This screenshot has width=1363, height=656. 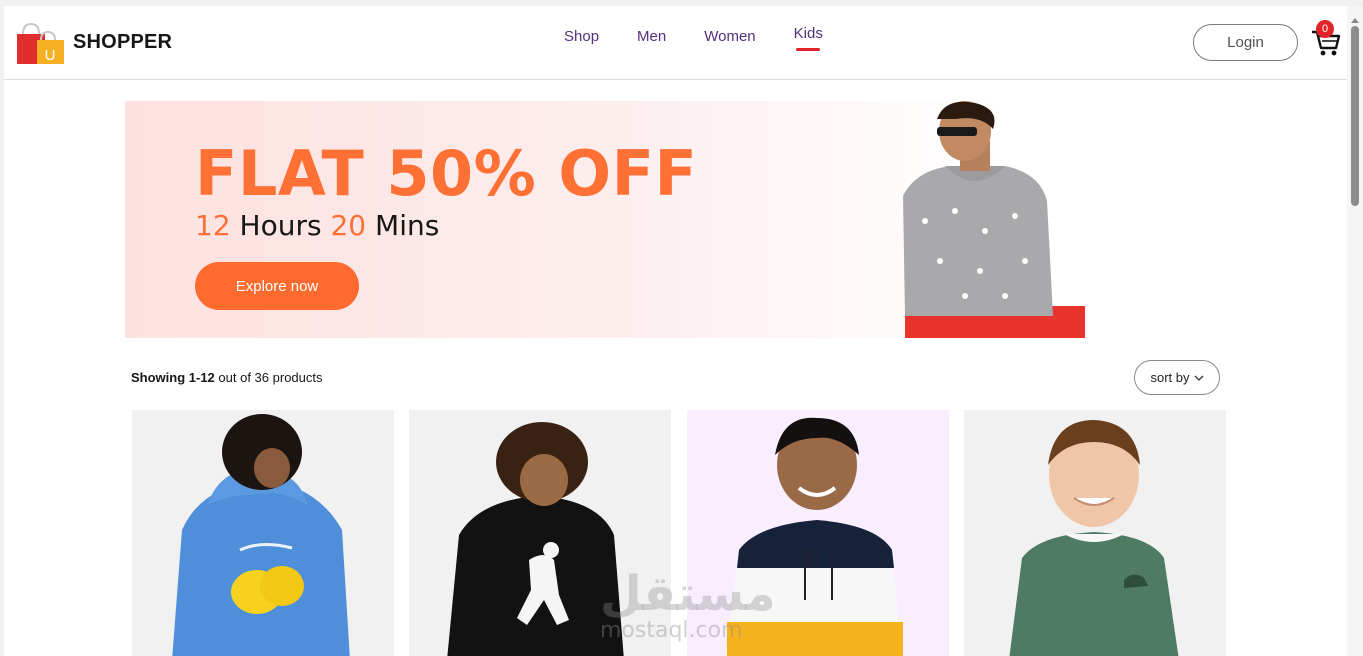 What do you see at coordinates (348, 225) in the screenshot?
I see `countdown-mins-value: 20` at bounding box center [348, 225].